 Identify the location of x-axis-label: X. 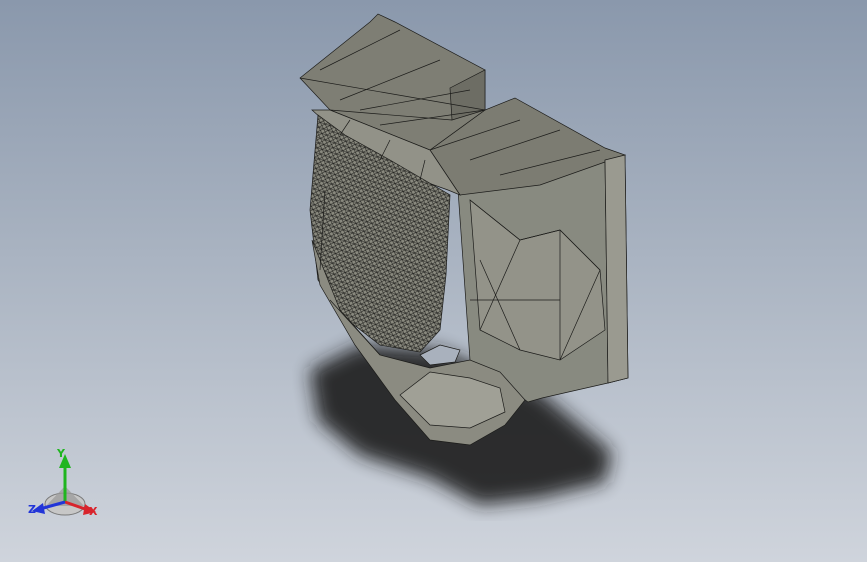
(93, 511).